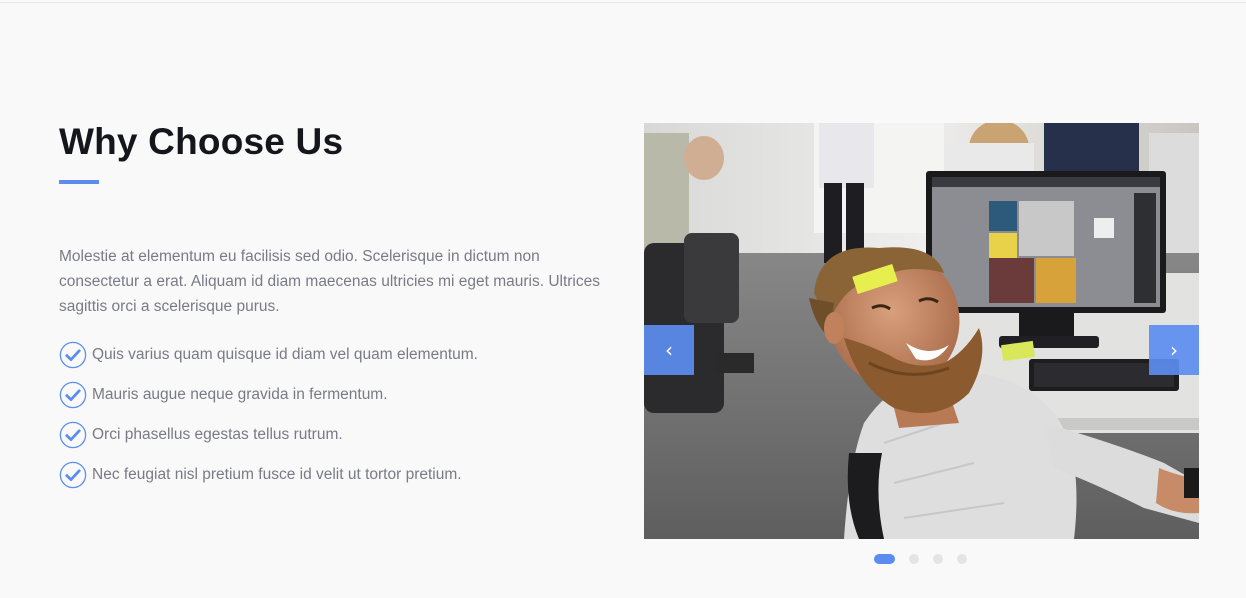  Describe the element at coordinates (669, 350) in the screenshot. I see `slider-prev-button: ‹` at that location.